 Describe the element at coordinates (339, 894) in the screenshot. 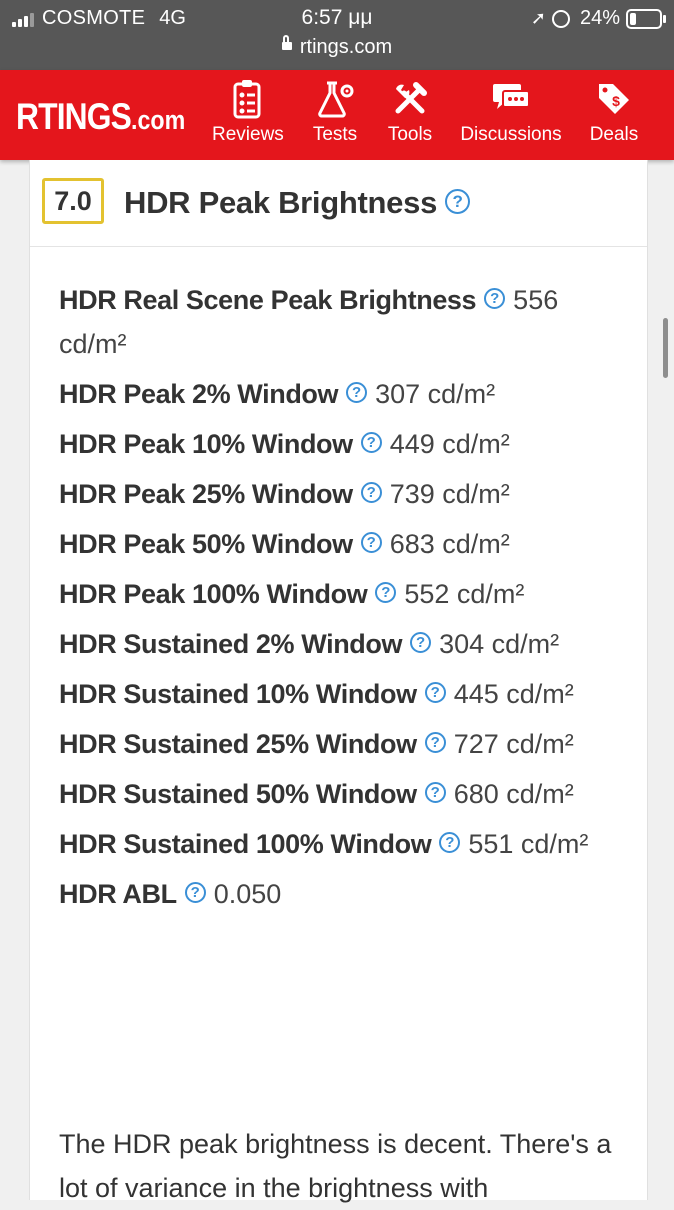

I see `spec-row: HDR ABL? 0.050` at that location.